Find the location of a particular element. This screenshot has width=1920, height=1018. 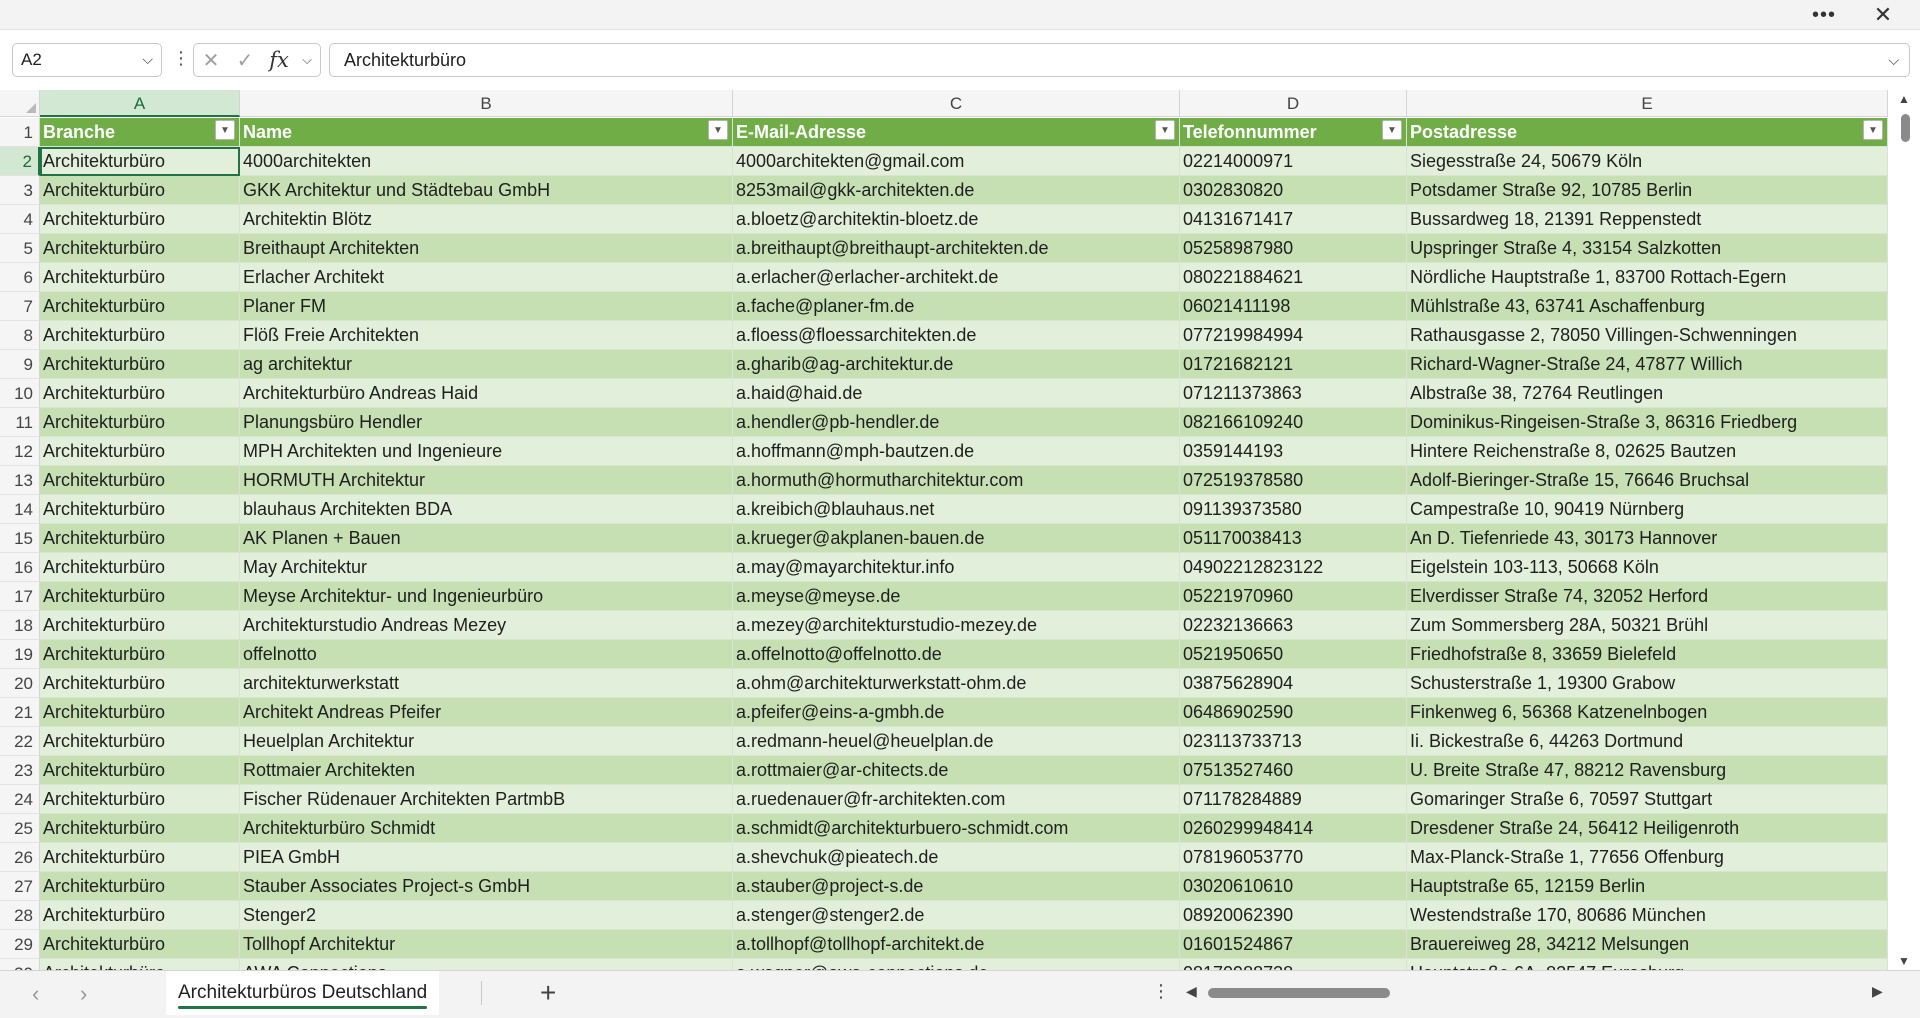

table-cell: Fischer Rüdenauer Architekten PartmbB is located at coordinates (486, 799).